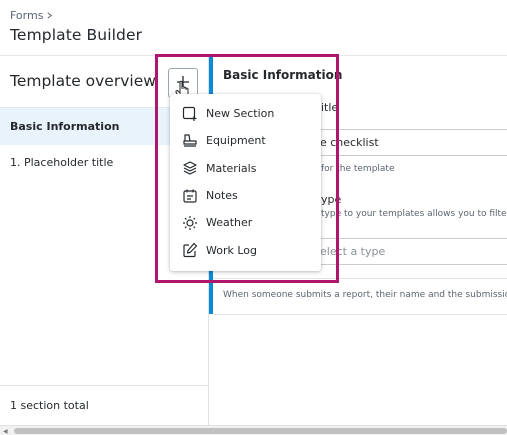 The width and height of the screenshot is (507, 435). Describe the element at coordinates (260, 431) in the screenshot. I see `scrollbar-thumb` at that location.